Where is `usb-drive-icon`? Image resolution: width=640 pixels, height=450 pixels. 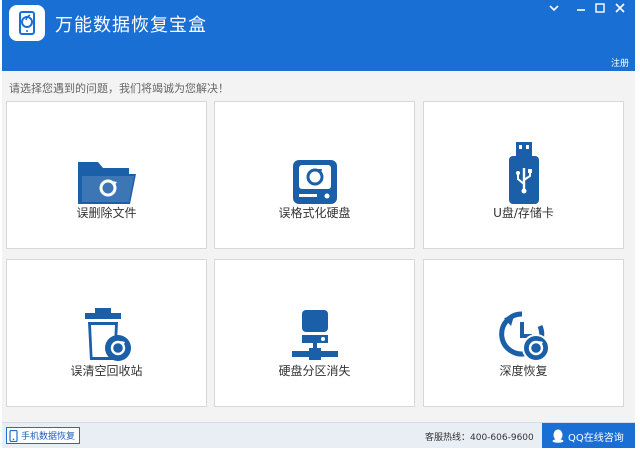 usb-drive-icon is located at coordinates (524, 171).